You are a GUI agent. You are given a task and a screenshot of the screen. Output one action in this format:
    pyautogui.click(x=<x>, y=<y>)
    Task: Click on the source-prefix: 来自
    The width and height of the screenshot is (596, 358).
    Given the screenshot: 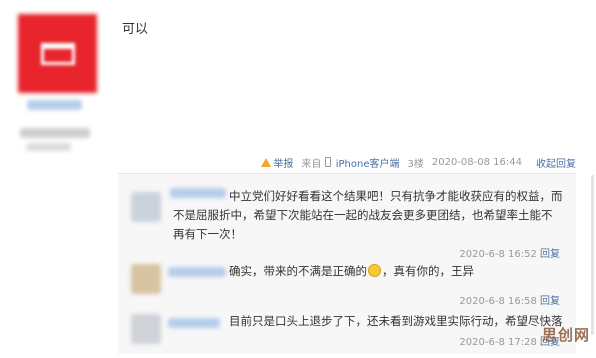 What is the action you would take?
    pyautogui.click(x=311, y=164)
    